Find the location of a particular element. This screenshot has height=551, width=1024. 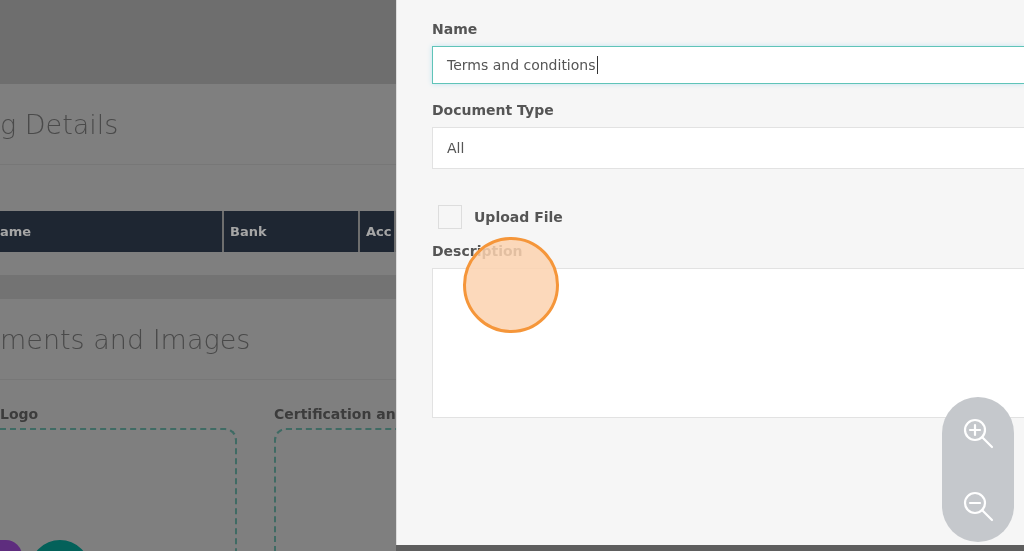

document-type-select: All is located at coordinates (728, 148).